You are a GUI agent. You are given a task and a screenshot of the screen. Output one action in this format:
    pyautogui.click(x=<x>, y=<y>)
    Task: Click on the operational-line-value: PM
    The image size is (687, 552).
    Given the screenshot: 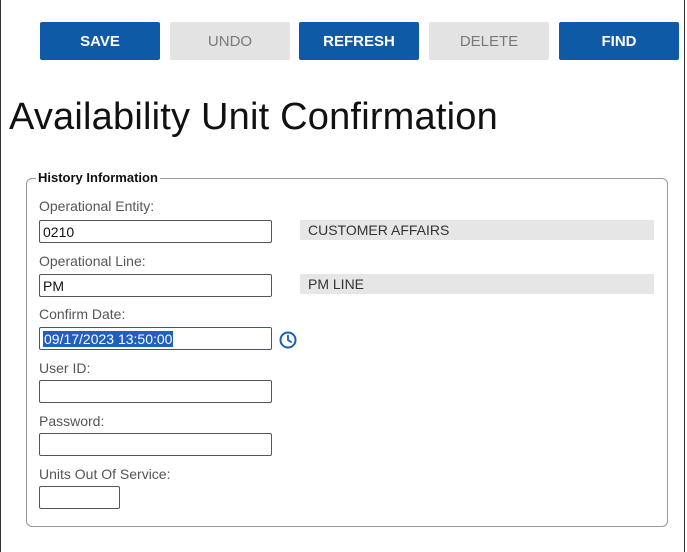 What is the action you would take?
    pyautogui.click(x=53, y=285)
    